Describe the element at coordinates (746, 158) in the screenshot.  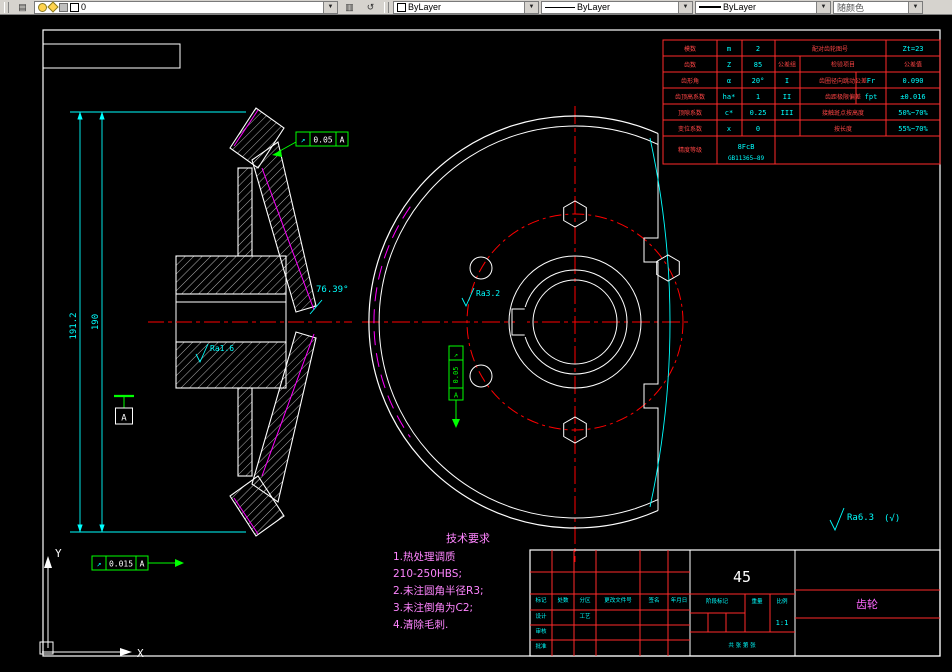
I see `precision-standard: GB11365—89` at that location.